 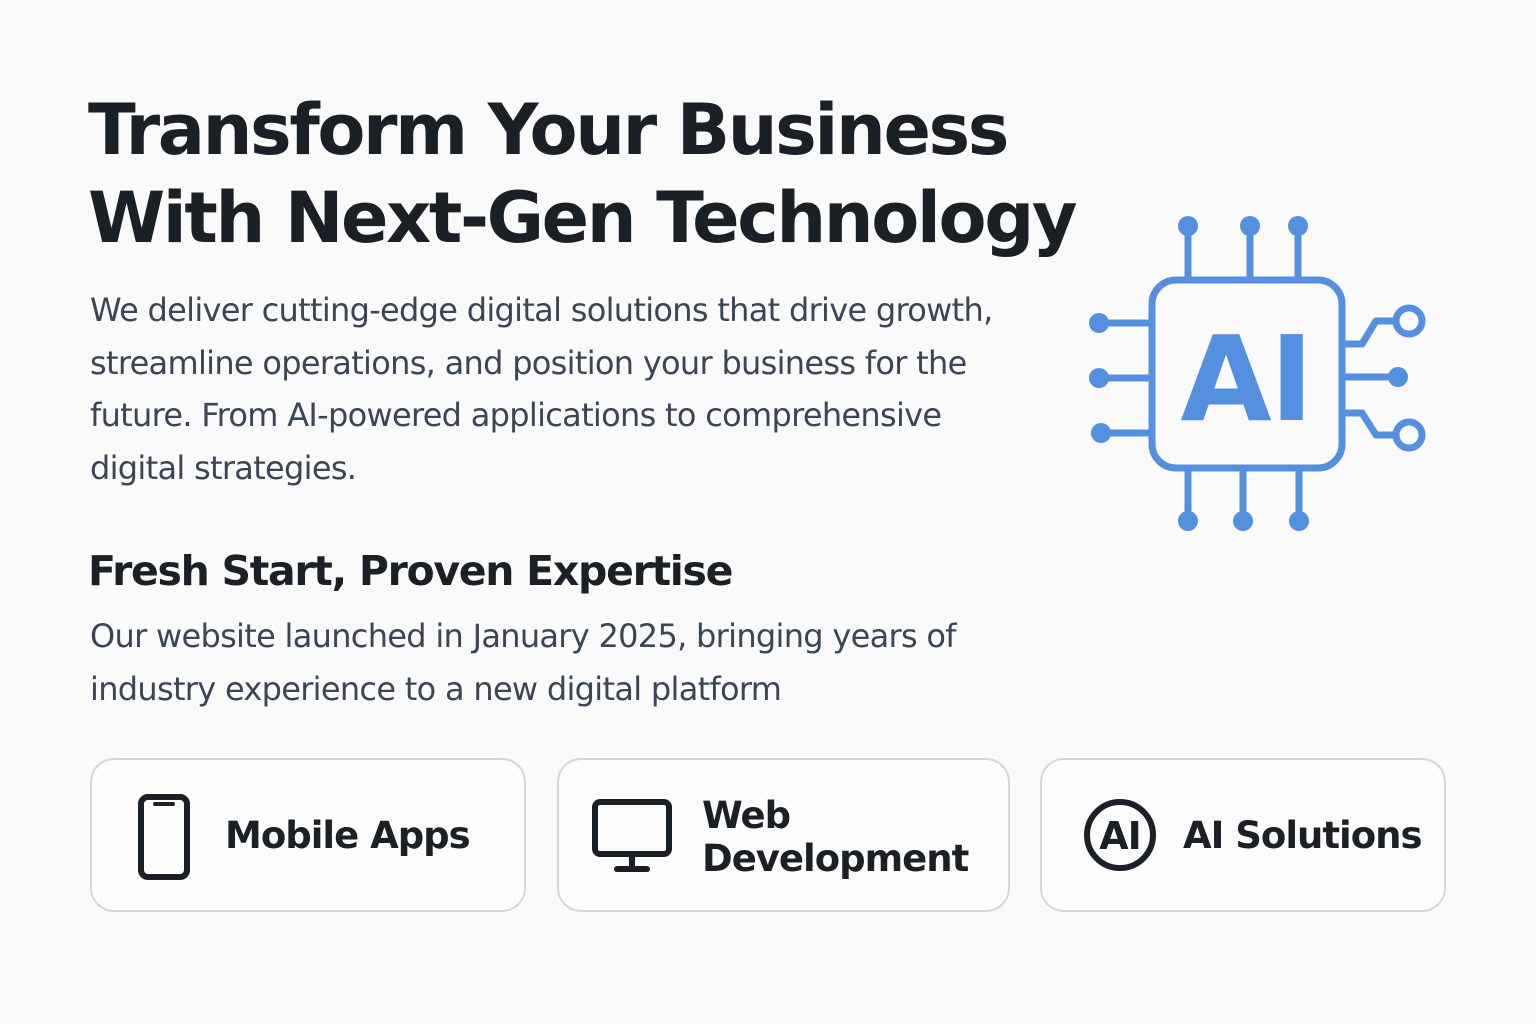 I want to click on service-label-line: Development, so click(x=835, y=858).